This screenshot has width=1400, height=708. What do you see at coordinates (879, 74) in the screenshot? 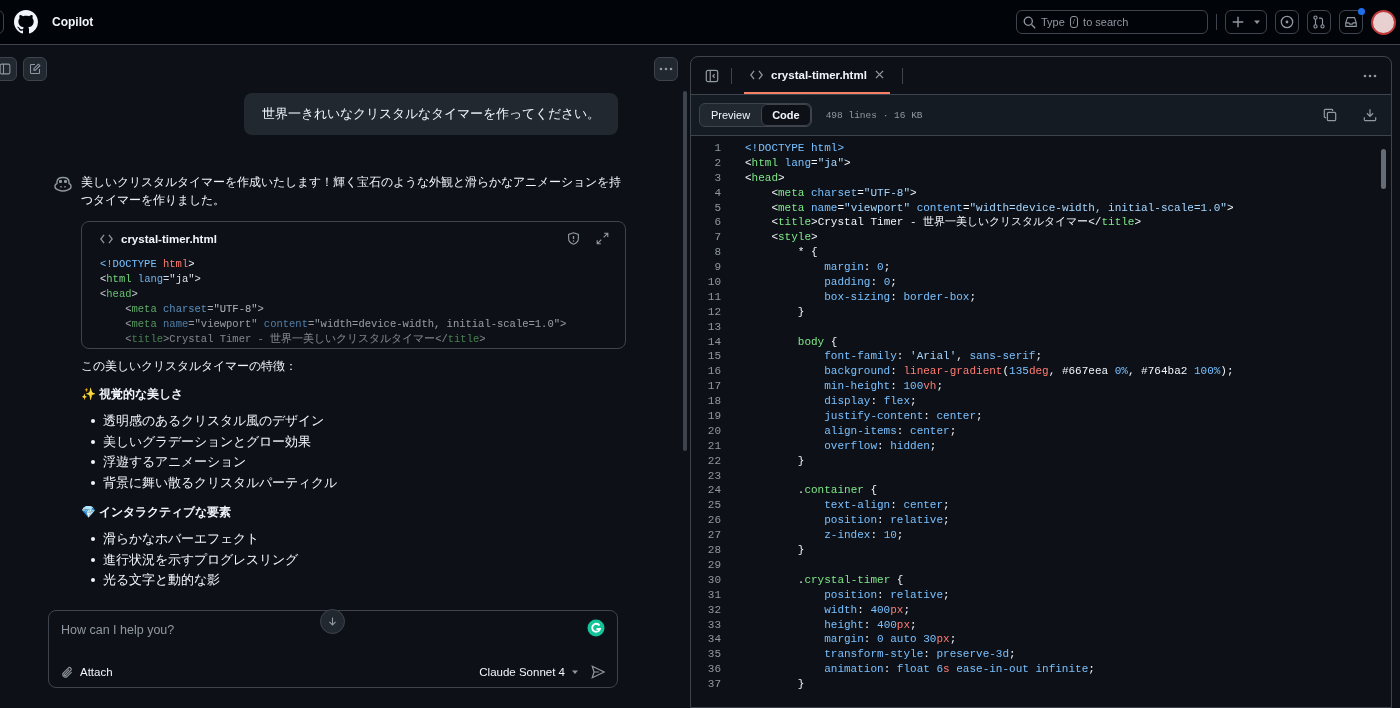
I see `close-icon` at bounding box center [879, 74].